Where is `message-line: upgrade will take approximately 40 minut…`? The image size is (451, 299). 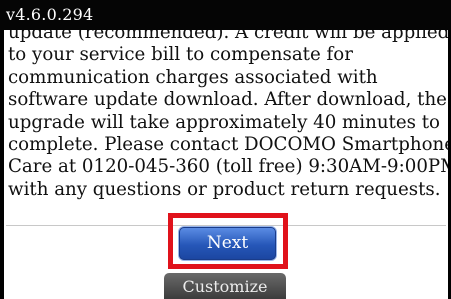
message-line: upgrade will take approximately 40 minut… is located at coordinates (224, 122).